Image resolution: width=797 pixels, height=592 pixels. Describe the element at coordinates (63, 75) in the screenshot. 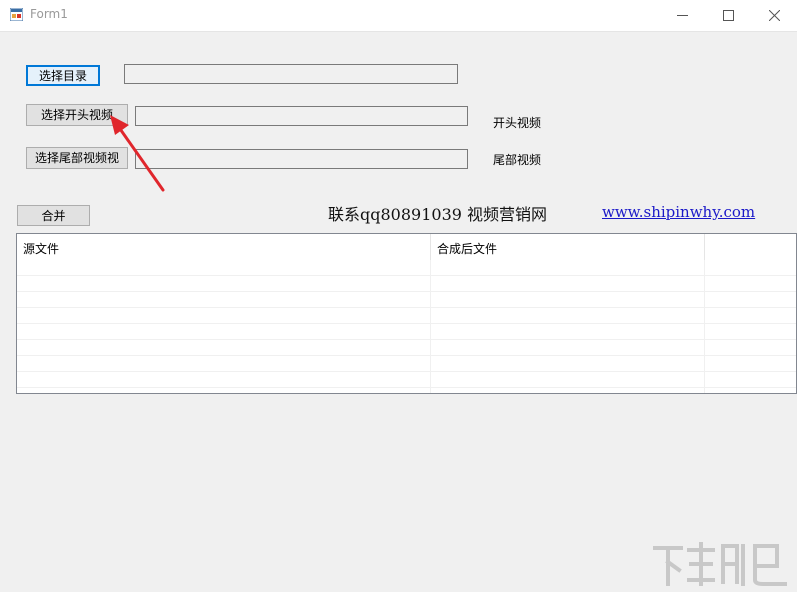

I see `select-directory-button: 选择目录` at that location.